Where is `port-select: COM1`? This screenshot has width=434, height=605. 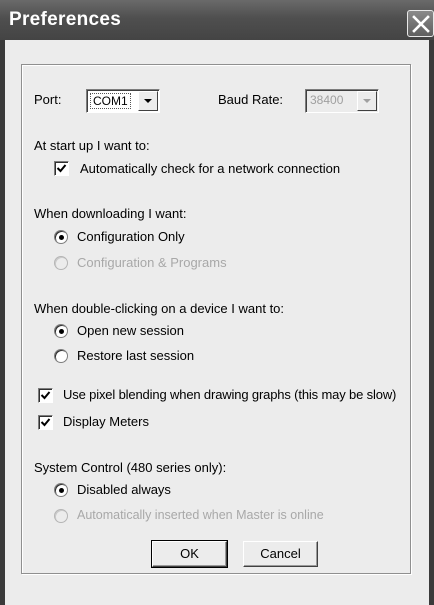 port-select: COM1 is located at coordinates (123, 101).